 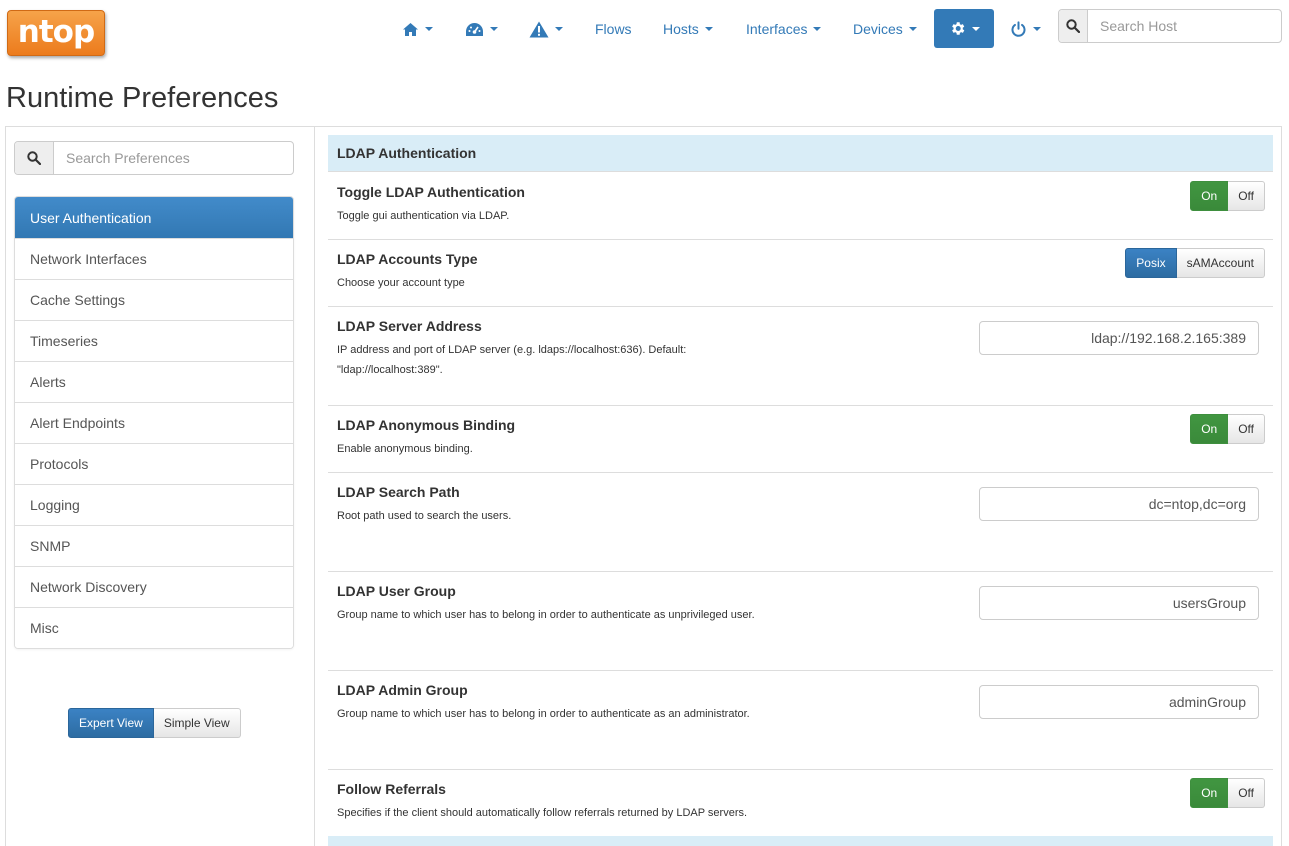 I want to click on nav-devices: Devices, so click(x=885, y=29).